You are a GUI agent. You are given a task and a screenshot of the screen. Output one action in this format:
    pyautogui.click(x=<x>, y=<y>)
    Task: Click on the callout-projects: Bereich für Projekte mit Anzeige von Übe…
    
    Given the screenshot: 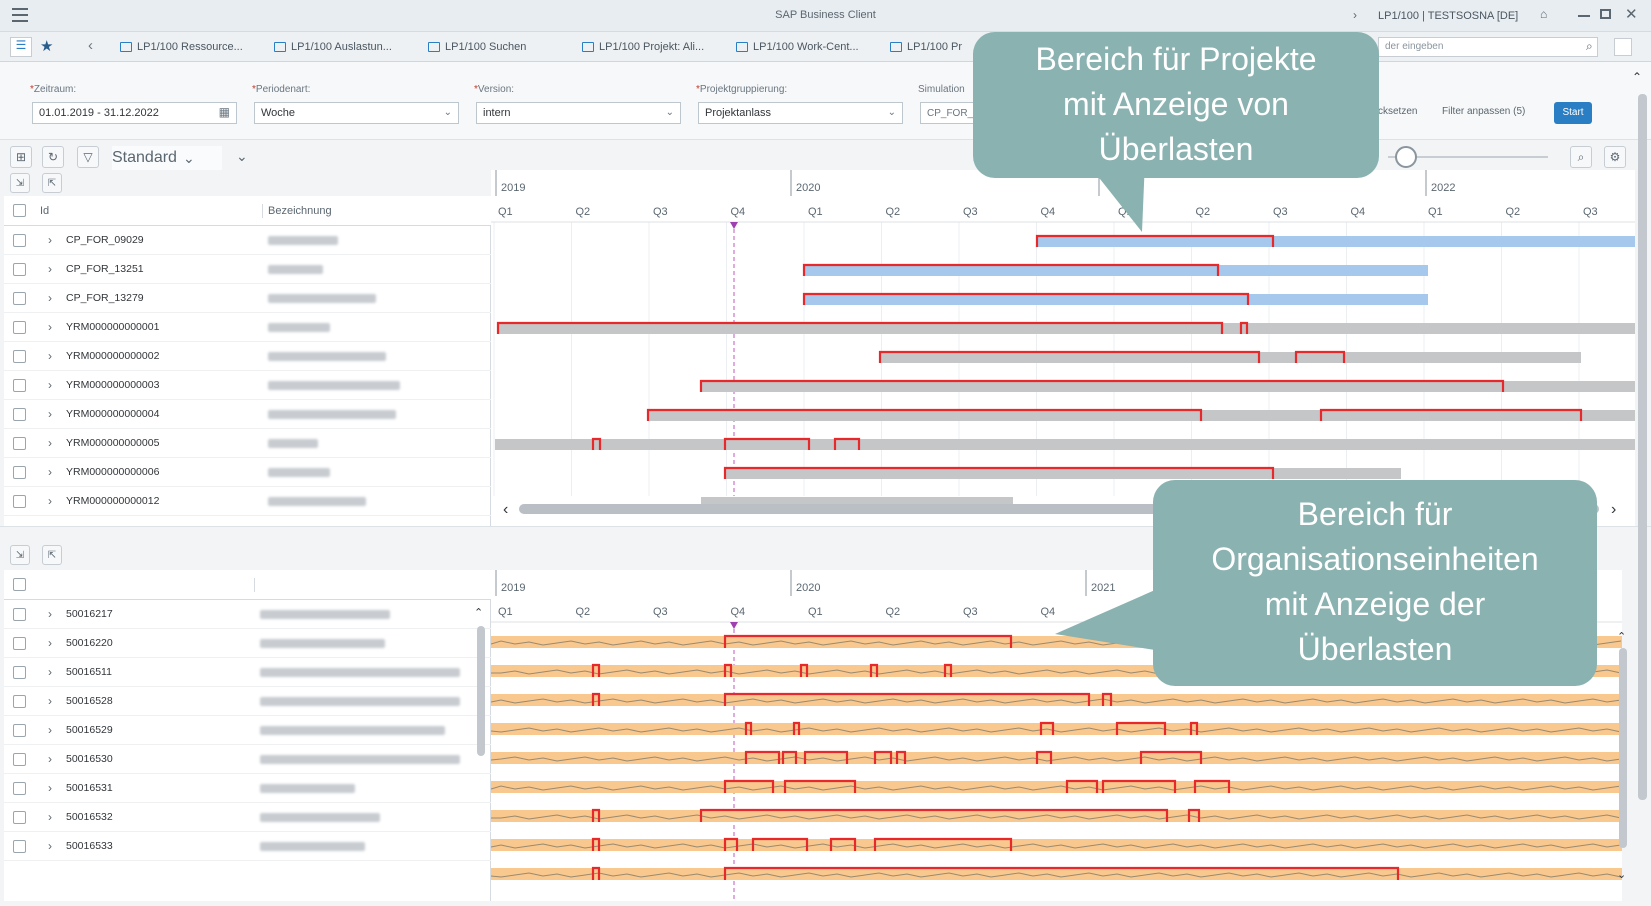 What is the action you would take?
    pyautogui.click(x=1176, y=105)
    